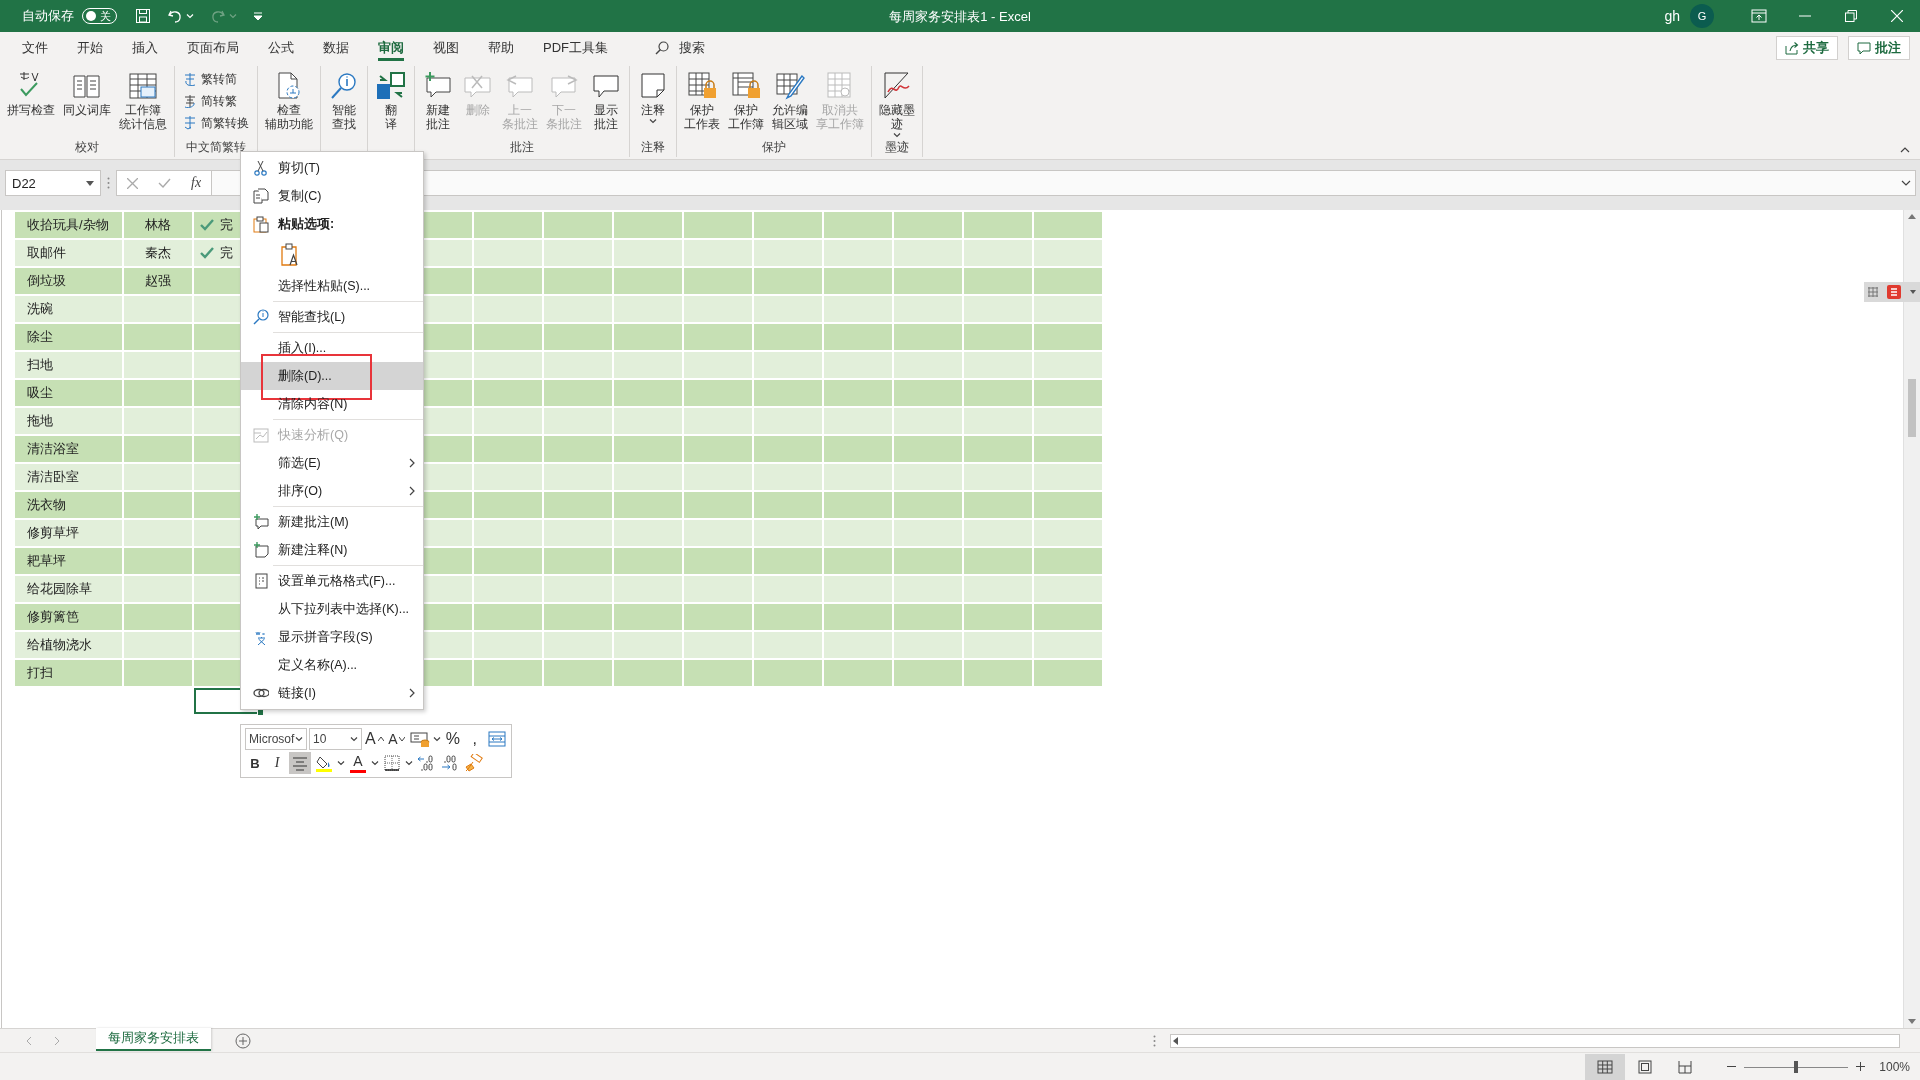 The height and width of the screenshot is (1080, 1920). I want to click on table-cell: 修剪篱笆, so click(68, 617).